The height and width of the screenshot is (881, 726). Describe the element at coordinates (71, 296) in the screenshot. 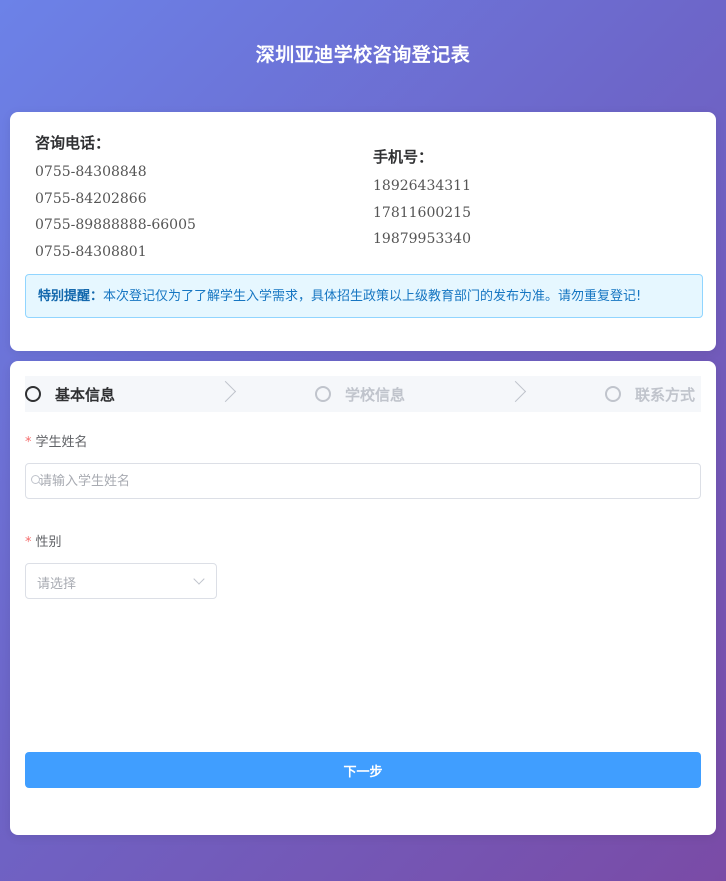

I see `notice-label: 特别提醒：` at that location.